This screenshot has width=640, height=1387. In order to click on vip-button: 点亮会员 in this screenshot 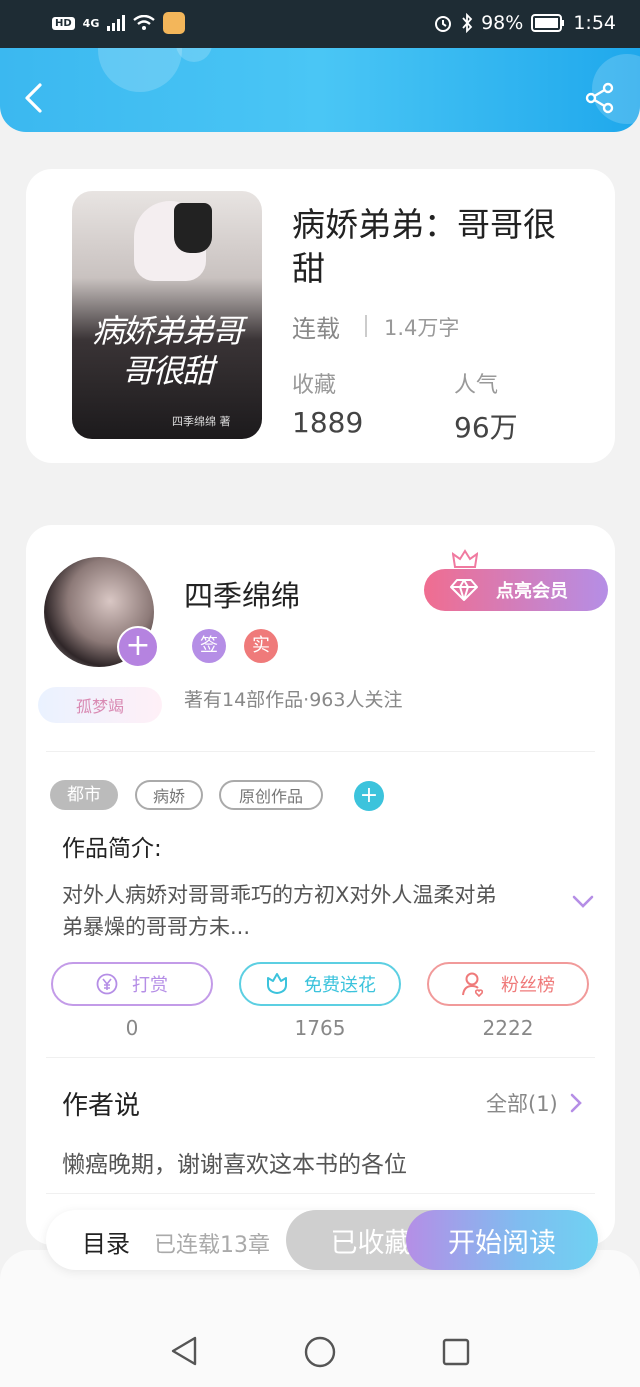, I will do `click(516, 590)`.